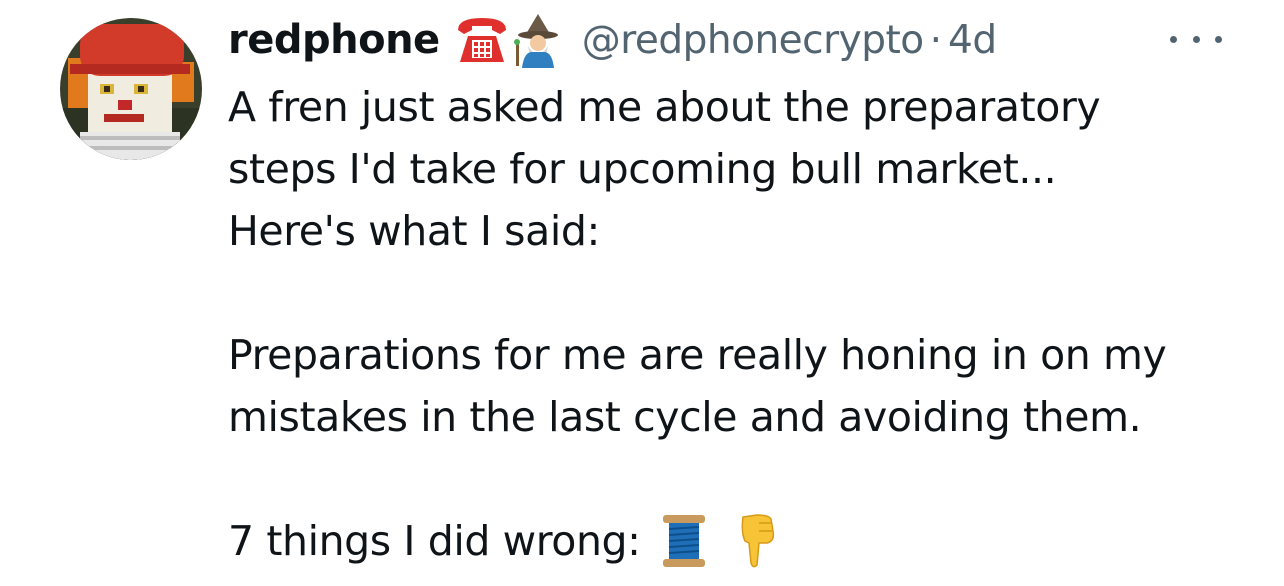 This screenshot has width=1284, height=586. I want to click on more-options-button, so click(1196, 39).